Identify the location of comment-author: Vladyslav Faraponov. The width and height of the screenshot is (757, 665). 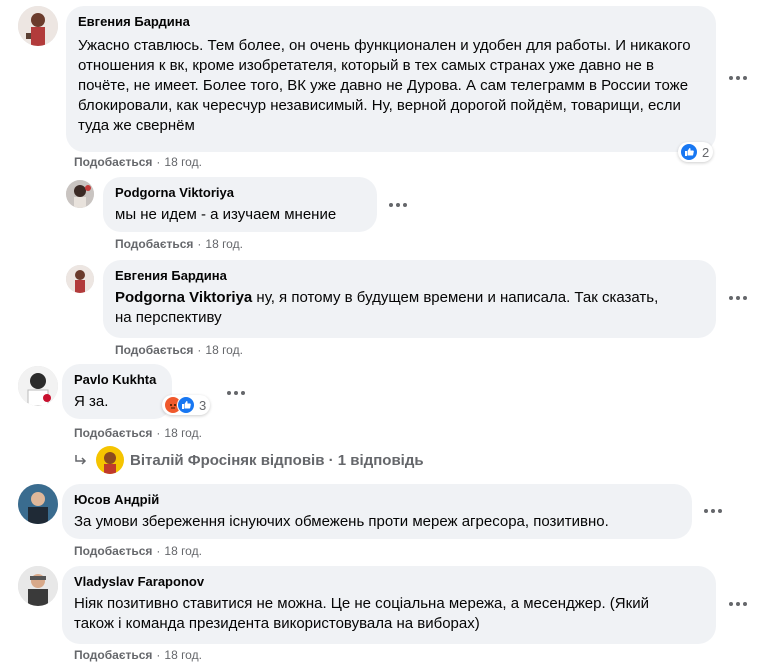
(389, 582).